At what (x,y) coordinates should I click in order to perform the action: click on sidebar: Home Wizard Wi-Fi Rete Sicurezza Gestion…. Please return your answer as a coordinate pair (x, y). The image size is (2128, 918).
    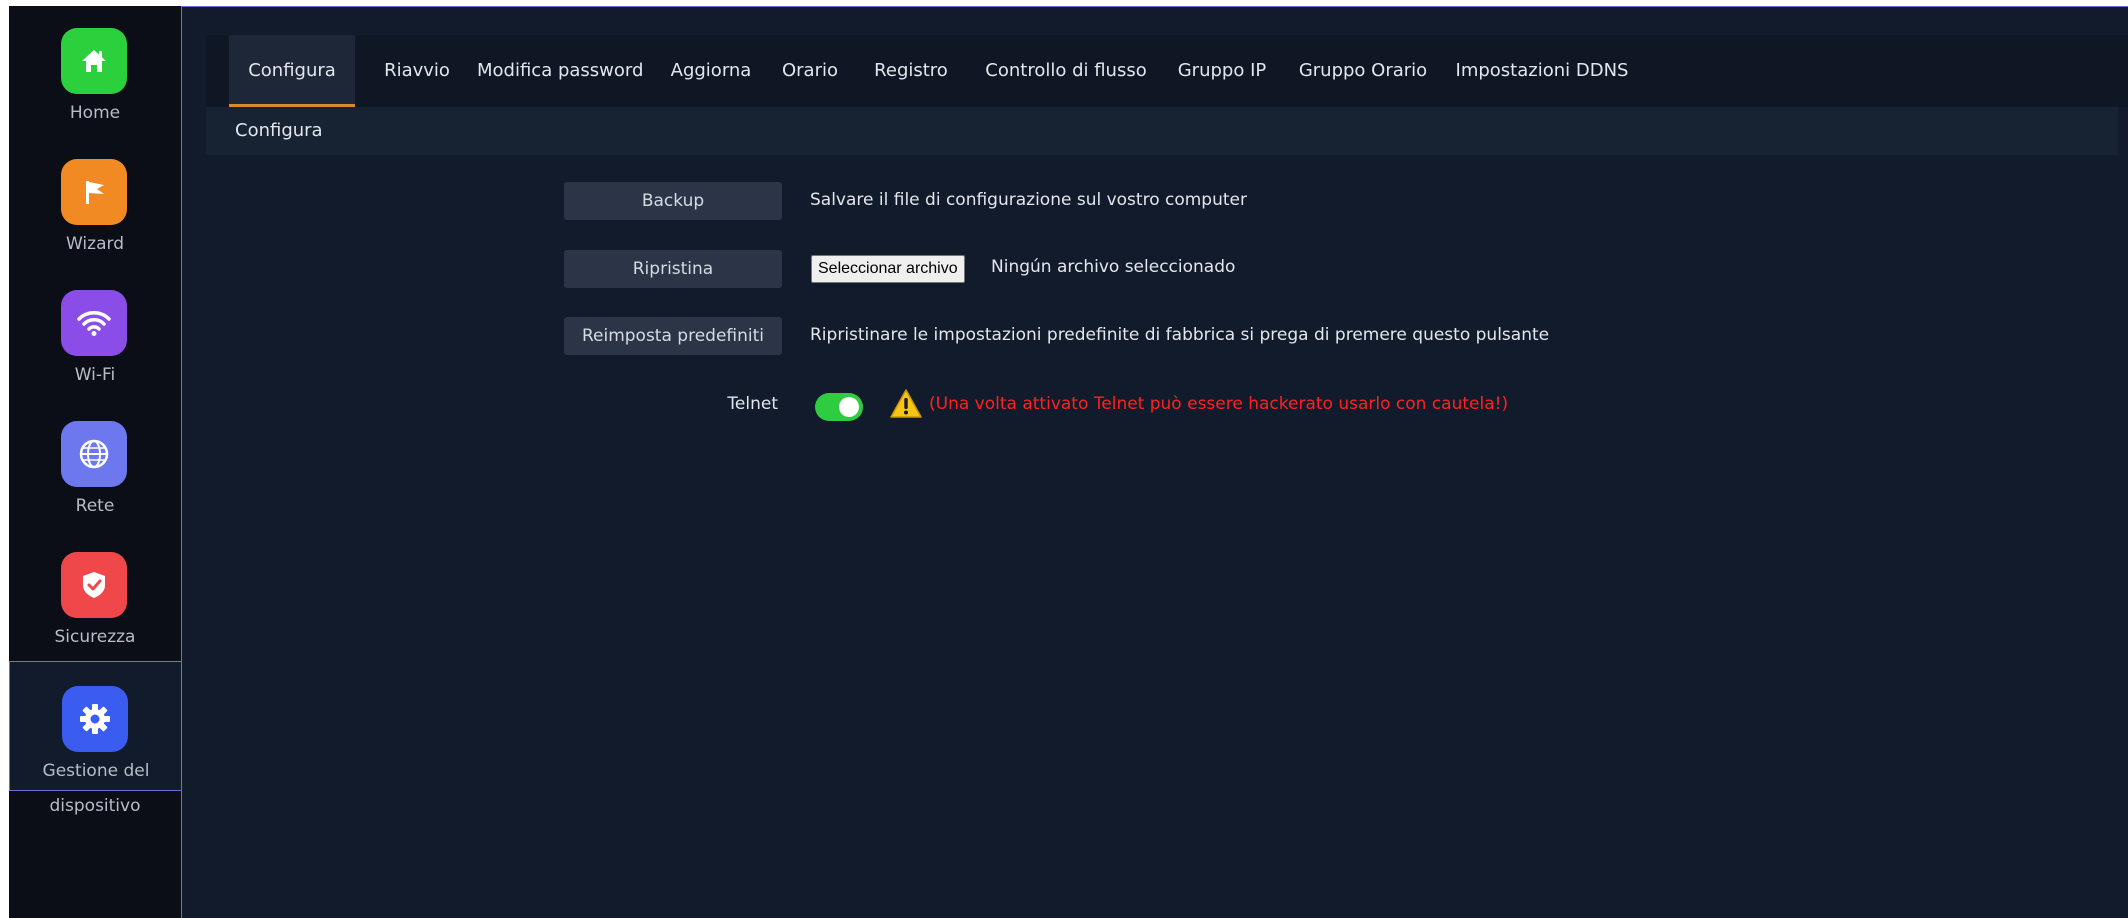
    Looking at the image, I should click on (95, 462).